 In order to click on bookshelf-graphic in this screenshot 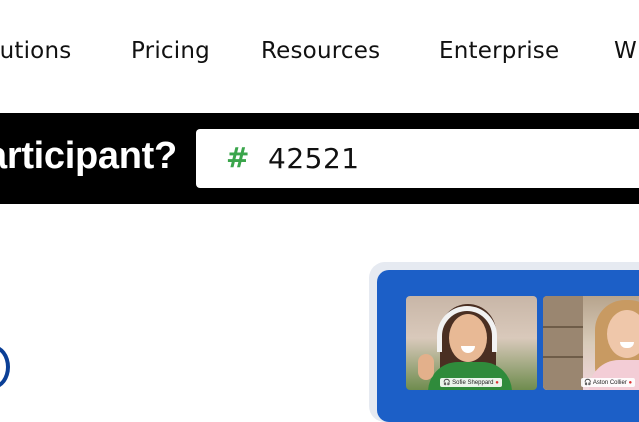, I will do `click(563, 343)`.